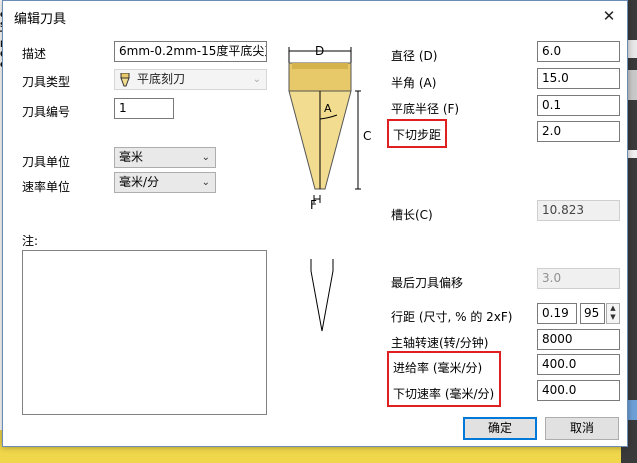 The width and height of the screenshot is (637, 463). Describe the element at coordinates (582, 428) in the screenshot. I see `cancel-button: 取消` at that location.